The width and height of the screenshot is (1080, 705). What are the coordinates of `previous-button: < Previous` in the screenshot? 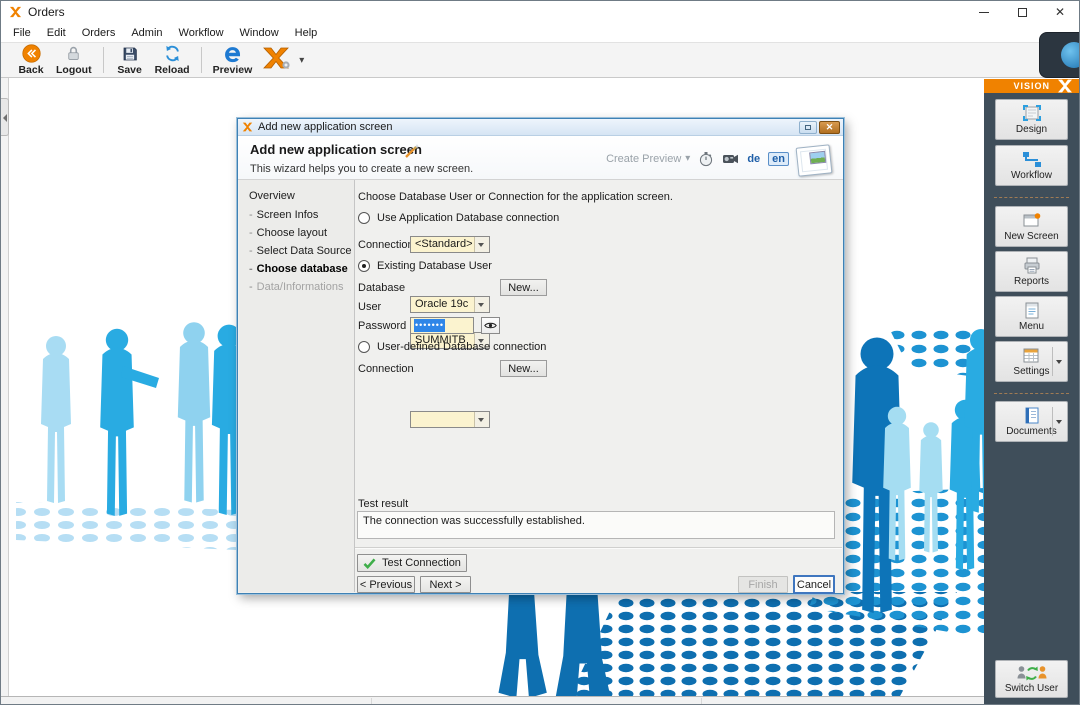 It's located at (386, 584).